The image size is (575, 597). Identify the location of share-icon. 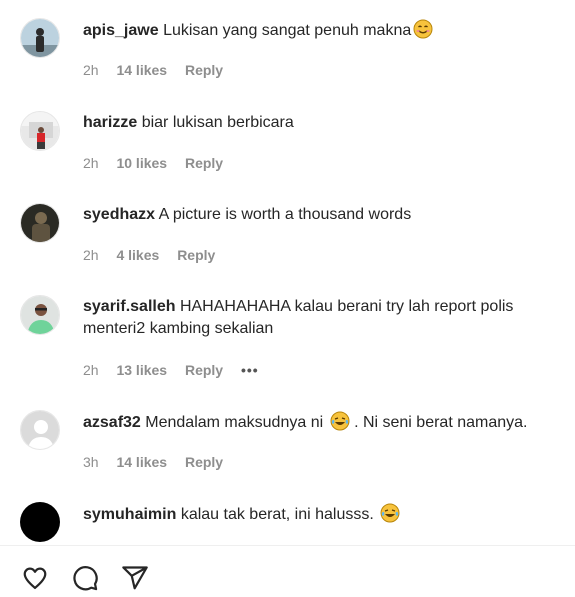
(135, 578).